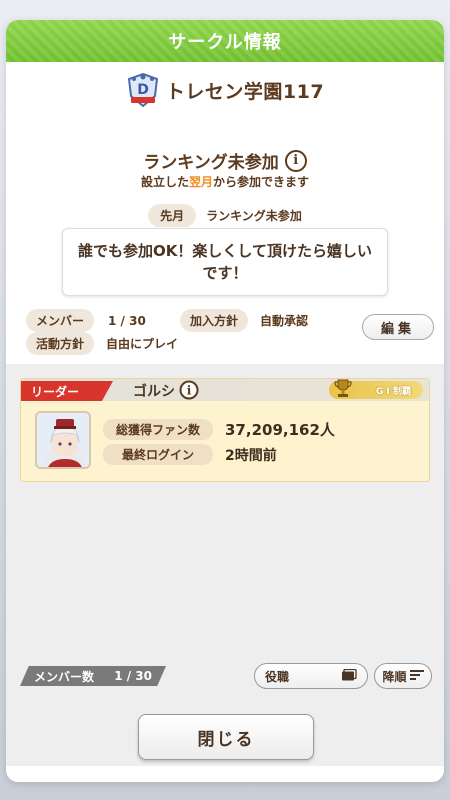 The image size is (450, 800). What do you see at coordinates (349, 676) in the screenshot?
I see `window-icon` at bounding box center [349, 676].